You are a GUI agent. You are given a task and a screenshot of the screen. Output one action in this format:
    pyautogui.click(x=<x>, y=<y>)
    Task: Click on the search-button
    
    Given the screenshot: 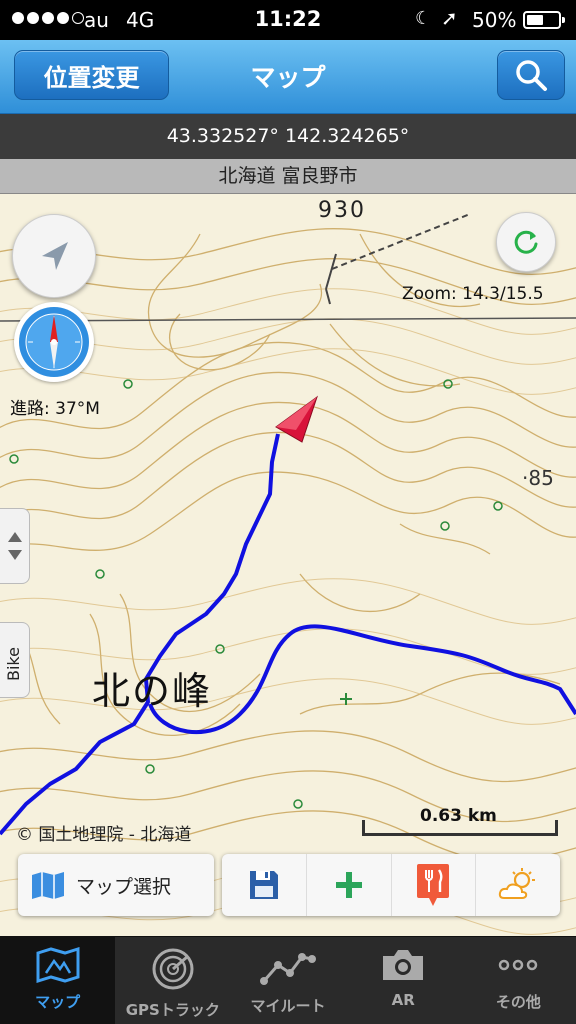 What is the action you would take?
    pyautogui.click(x=531, y=75)
    